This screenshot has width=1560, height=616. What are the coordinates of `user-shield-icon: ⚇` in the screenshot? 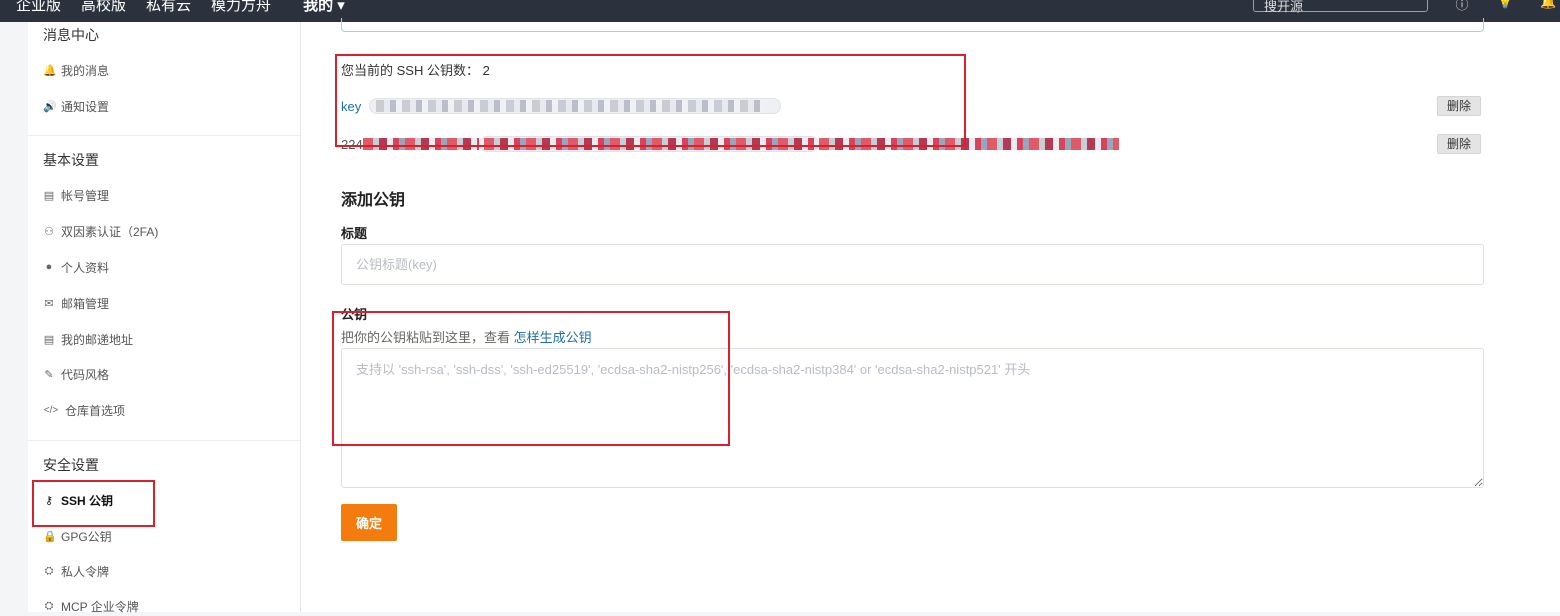 It's located at (49, 231).